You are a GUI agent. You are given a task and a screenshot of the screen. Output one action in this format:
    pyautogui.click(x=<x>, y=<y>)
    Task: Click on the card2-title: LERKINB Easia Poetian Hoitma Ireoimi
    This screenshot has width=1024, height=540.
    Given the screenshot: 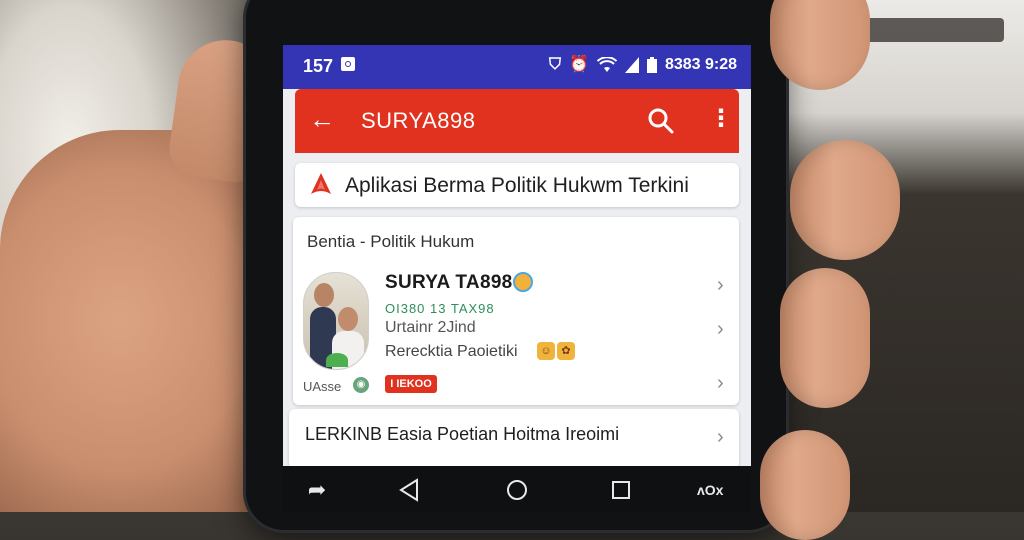 What is the action you would take?
    pyautogui.click(x=462, y=434)
    